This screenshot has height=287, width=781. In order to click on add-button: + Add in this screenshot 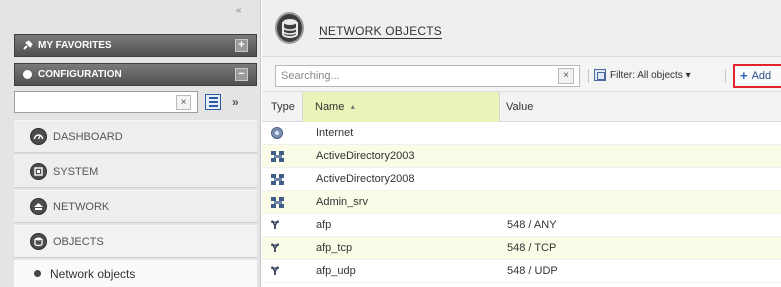, I will do `click(757, 76)`.